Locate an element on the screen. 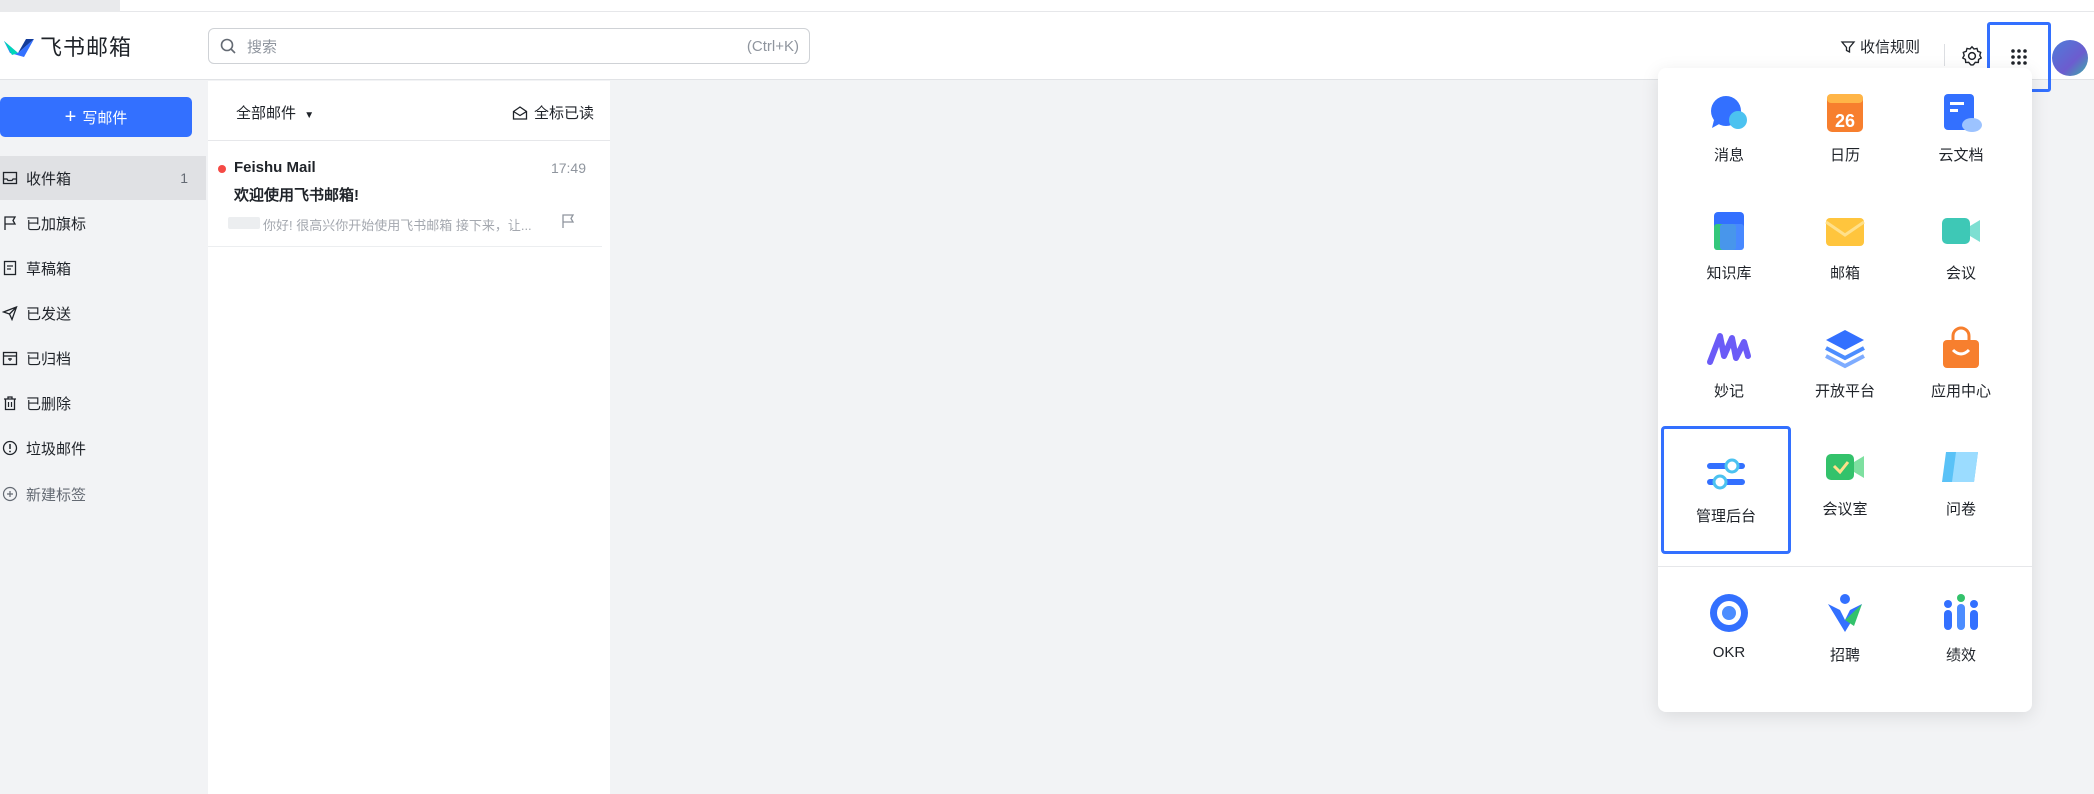 The height and width of the screenshot is (794, 2094). mail-sender: Feishu Mail is located at coordinates (275, 167).